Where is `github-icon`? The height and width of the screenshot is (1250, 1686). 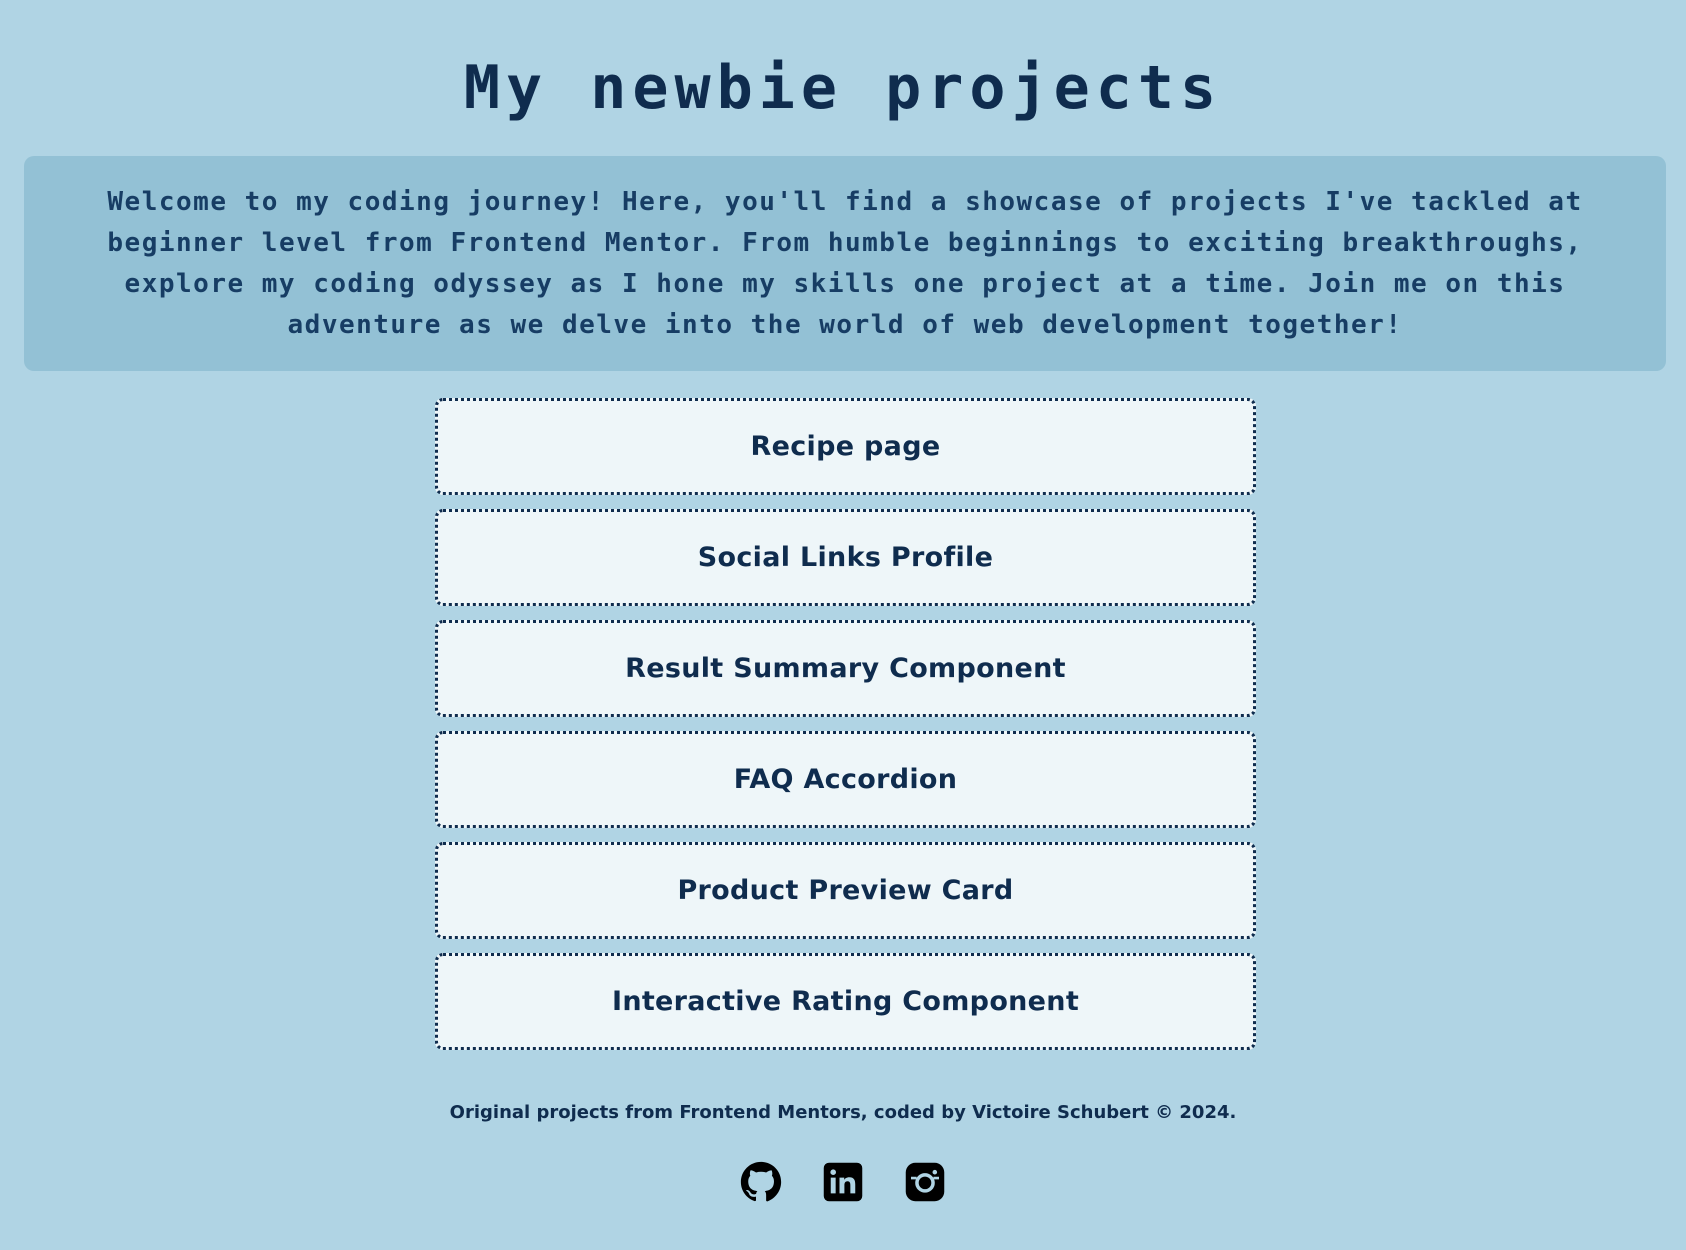 github-icon is located at coordinates (761, 1181).